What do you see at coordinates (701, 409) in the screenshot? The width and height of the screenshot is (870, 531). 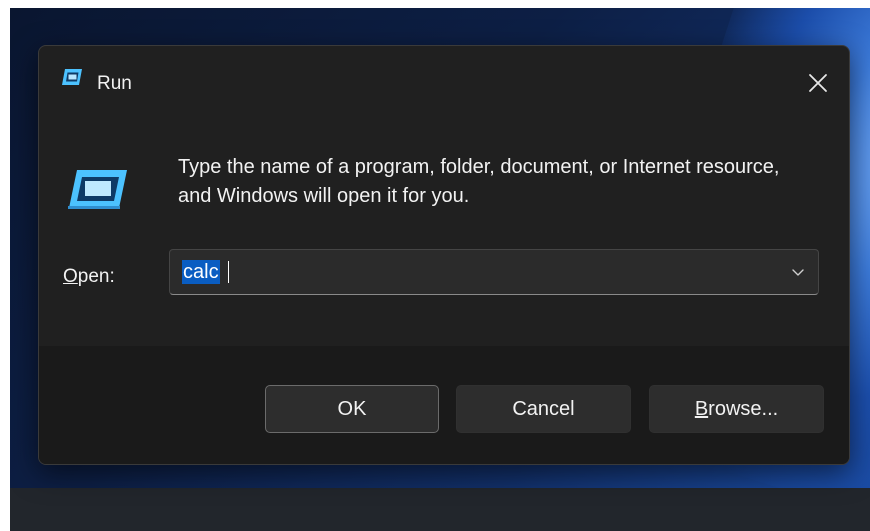 I see `browse-mnemonic: B` at bounding box center [701, 409].